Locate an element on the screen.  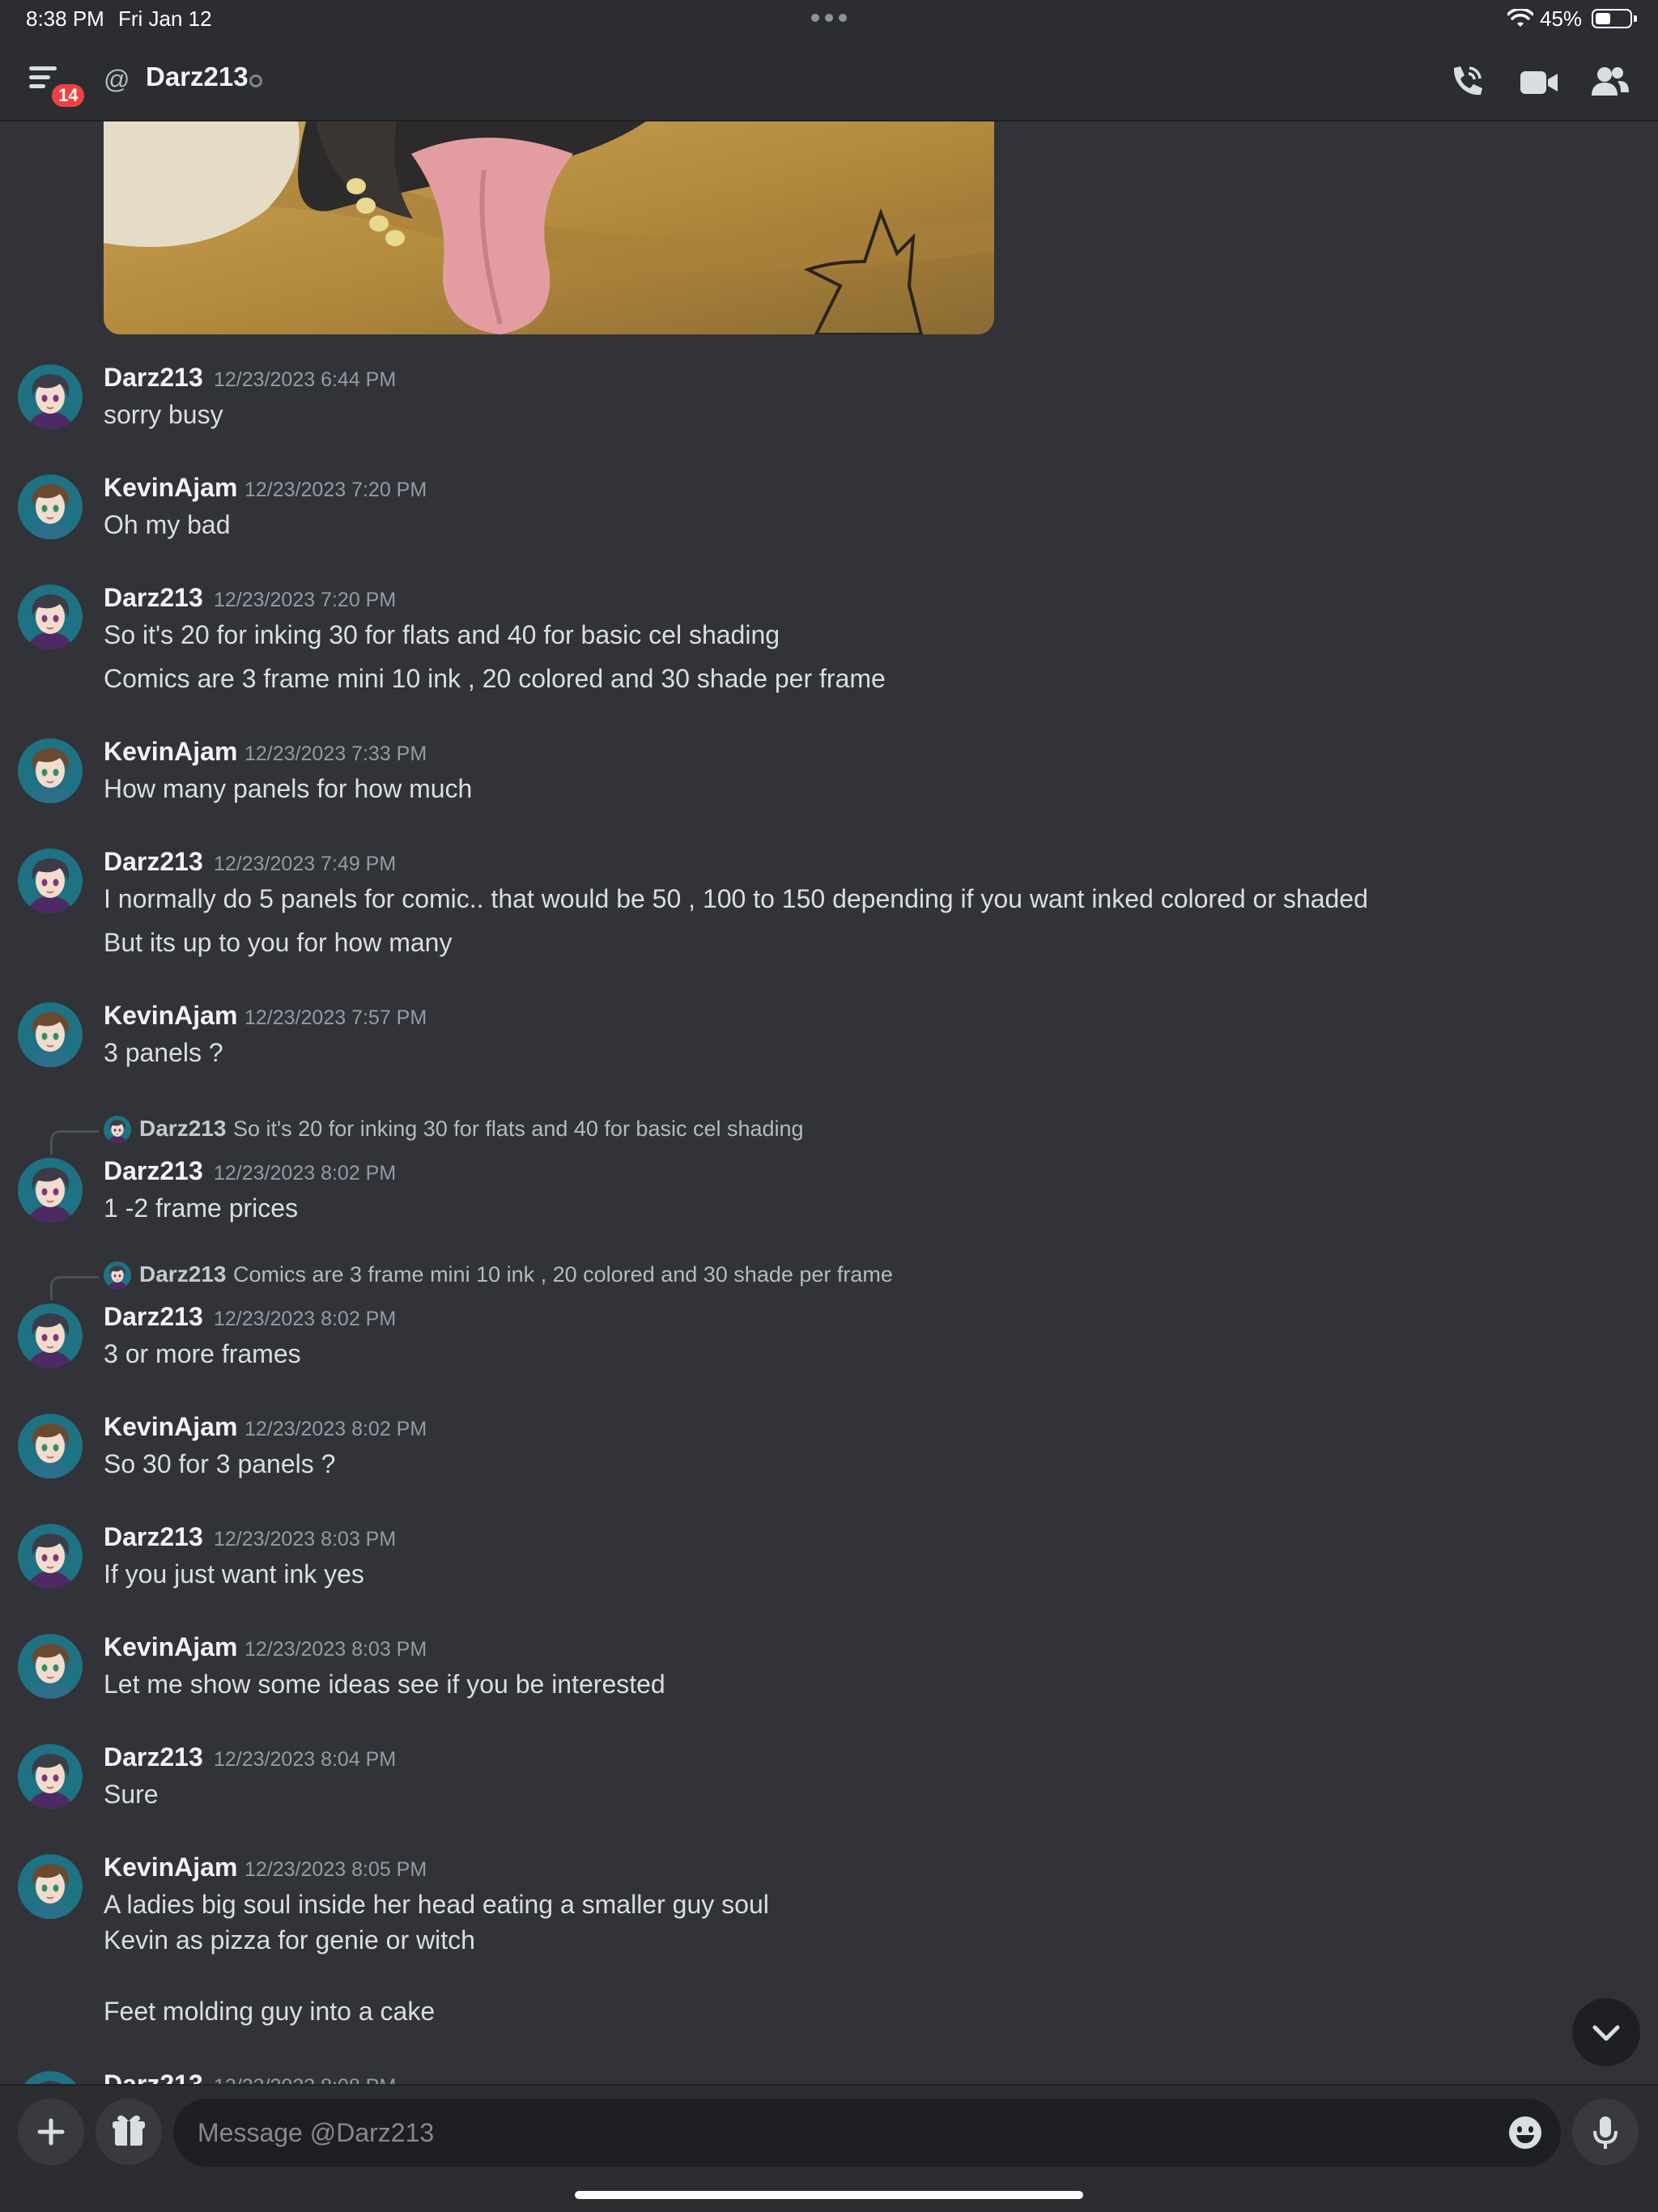
message-timestamp: 12/23/2023 7:49 PM is located at coordinates (305, 864).